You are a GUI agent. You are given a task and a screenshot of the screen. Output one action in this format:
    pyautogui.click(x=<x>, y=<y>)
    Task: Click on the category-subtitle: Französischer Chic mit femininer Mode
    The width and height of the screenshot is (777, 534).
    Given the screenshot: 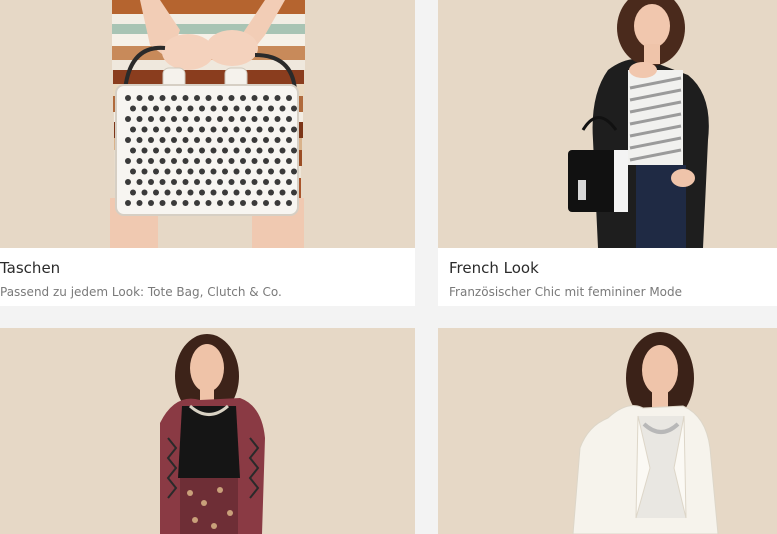 What is the action you would take?
    pyautogui.click(x=566, y=292)
    